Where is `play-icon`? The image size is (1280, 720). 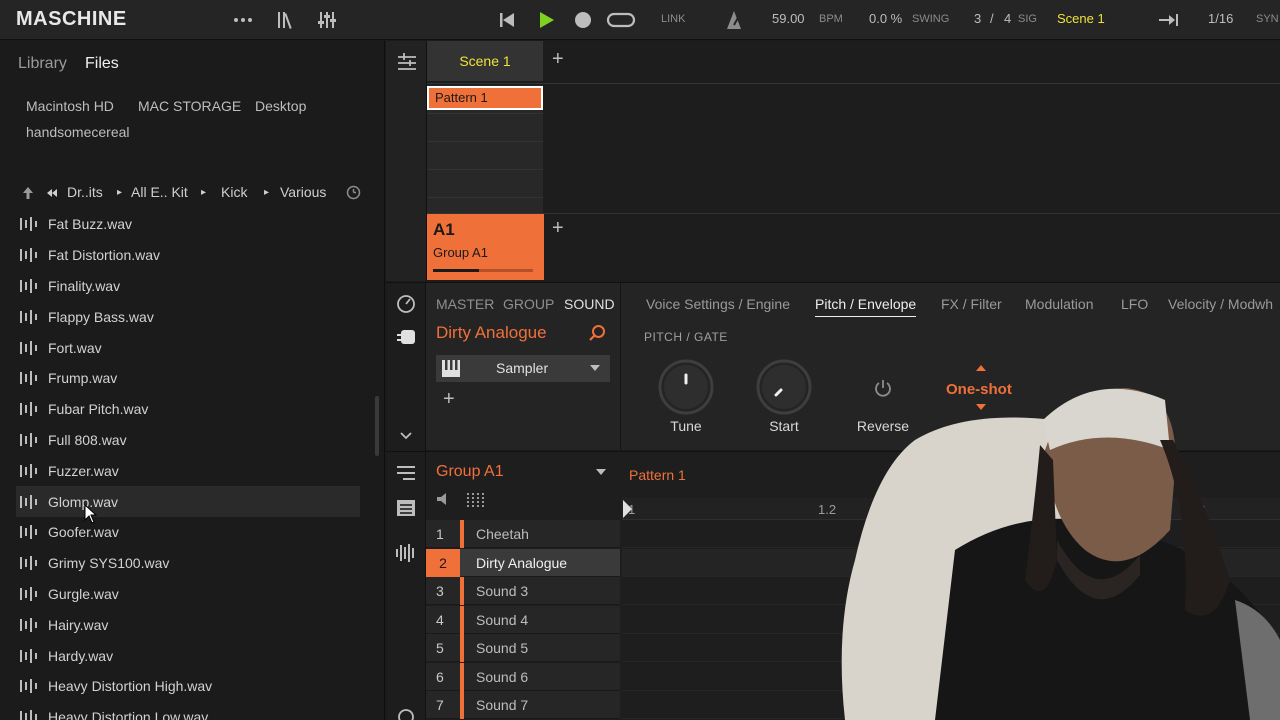 play-icon is located at coordinates (546, 20).